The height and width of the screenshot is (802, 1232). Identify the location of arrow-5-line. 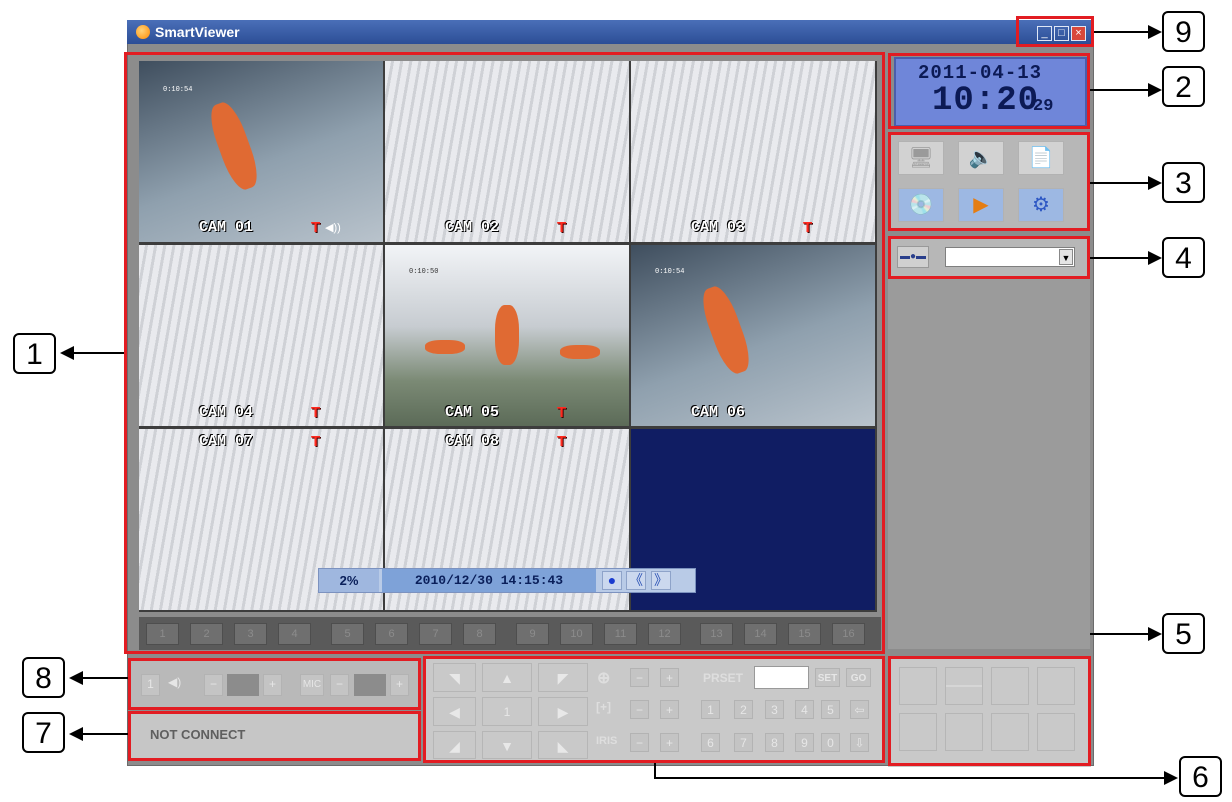
(1120, 634).